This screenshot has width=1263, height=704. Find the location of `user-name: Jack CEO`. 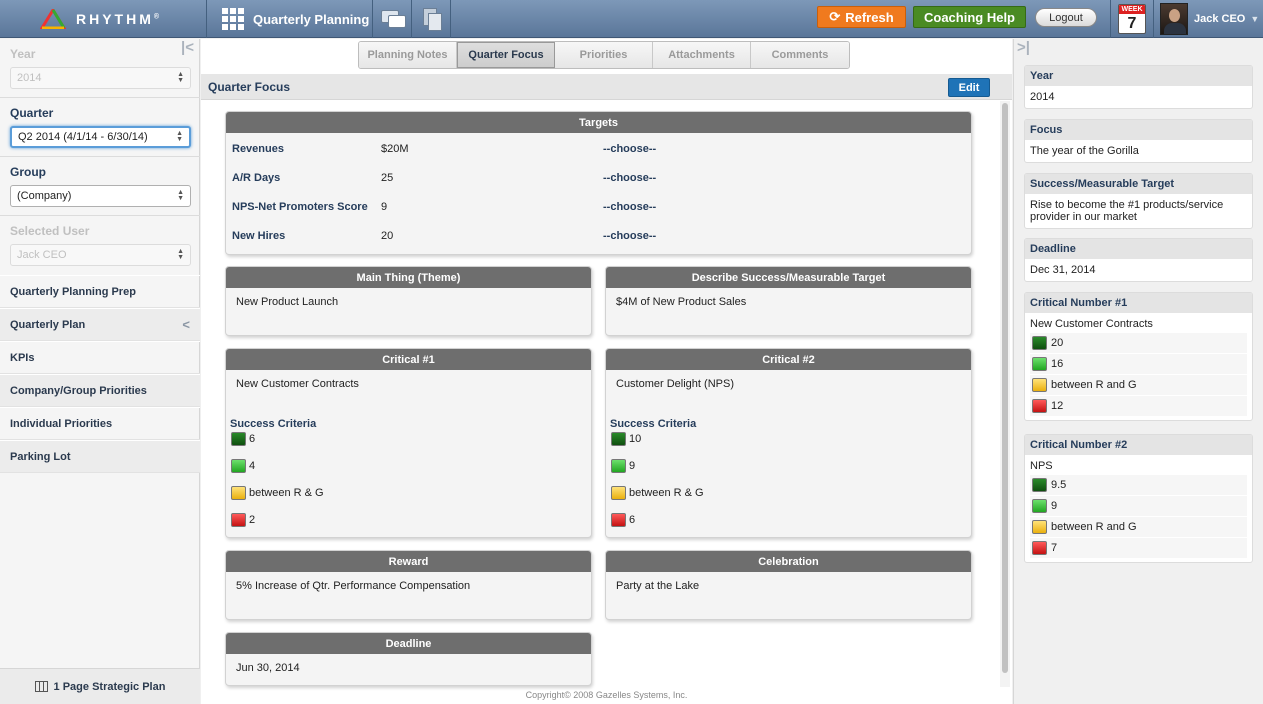

user-name: Jack CEO is located at coordinates (1220, 19).